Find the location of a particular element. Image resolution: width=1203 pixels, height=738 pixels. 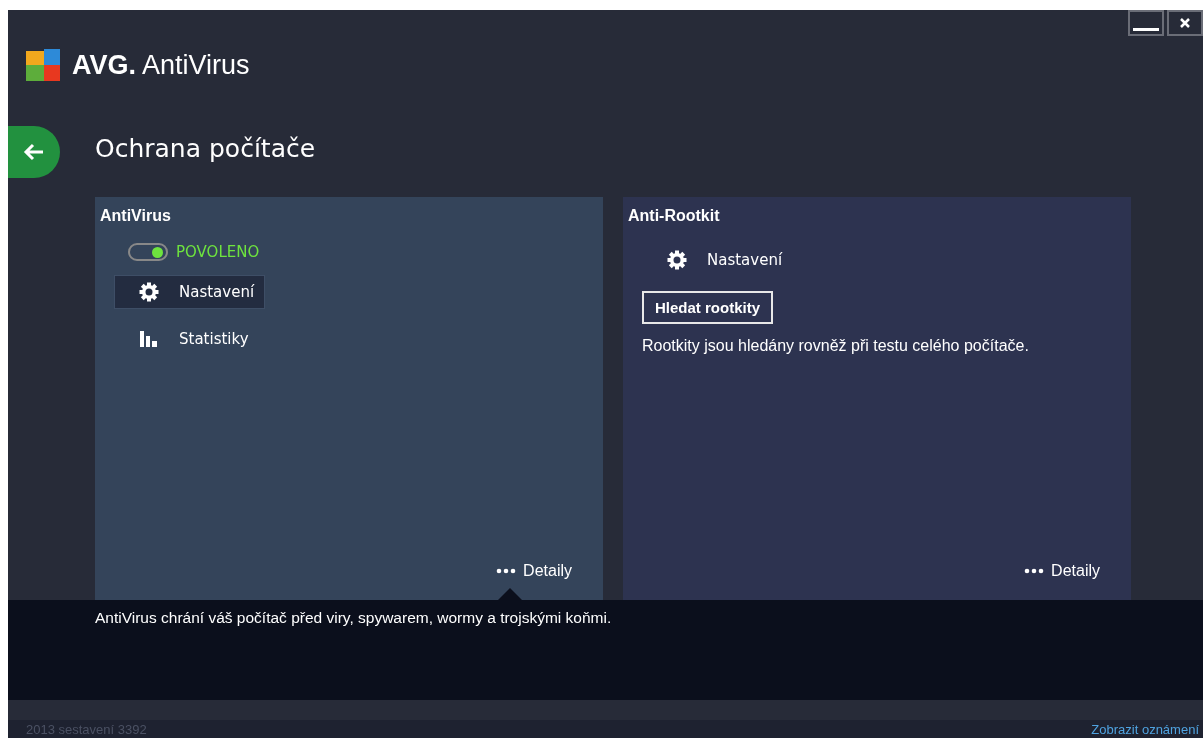

toggle-switch is located at coordinates (148, 252).